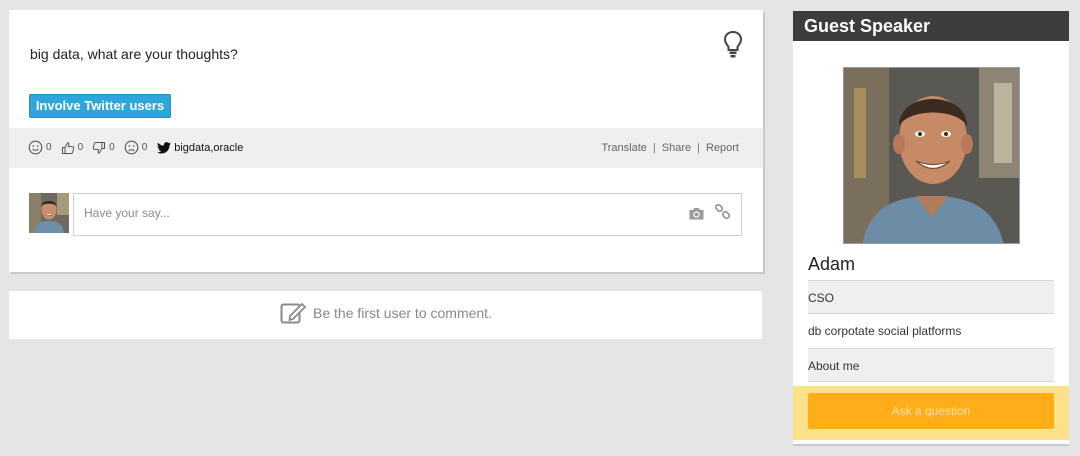 Image resolution: width=1080 pixels, height=456 pixels. I want to click on lightbulb-icon, so click(733, 45).